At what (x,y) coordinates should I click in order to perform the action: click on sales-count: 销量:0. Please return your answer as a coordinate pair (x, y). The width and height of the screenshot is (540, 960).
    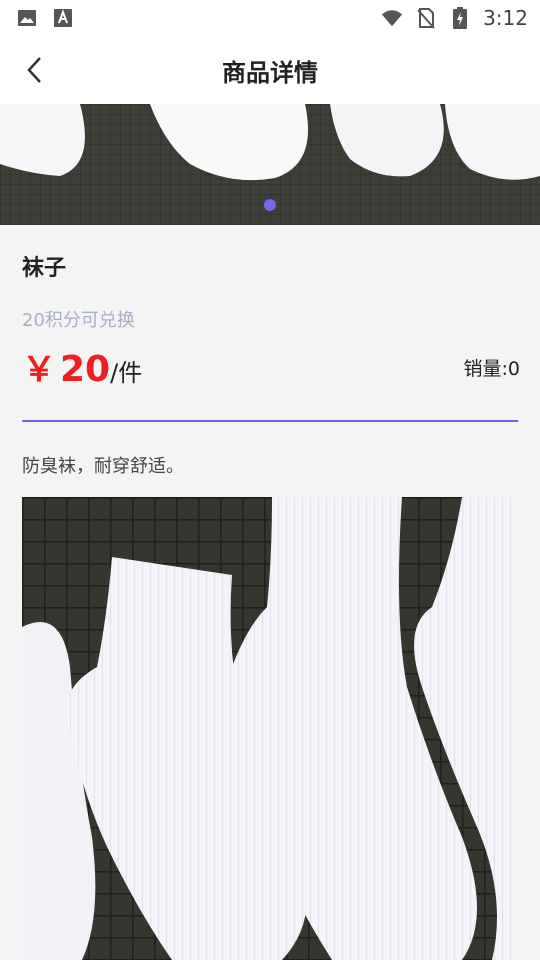
    Looking at the image, I should click on (492, 369).